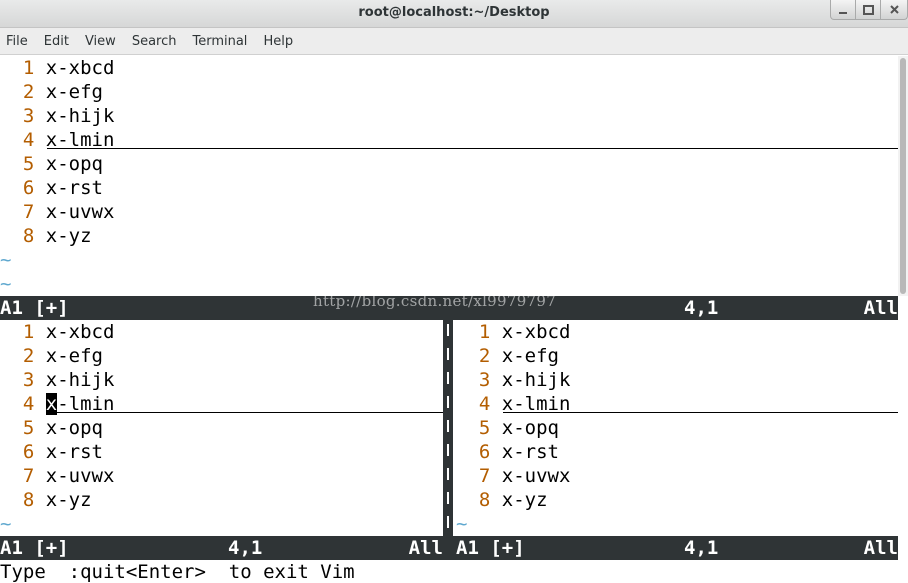 This screenshot has height=583, width=908. I want to click on window-title: root@localhost:~/Desktop, so click(454, 12).